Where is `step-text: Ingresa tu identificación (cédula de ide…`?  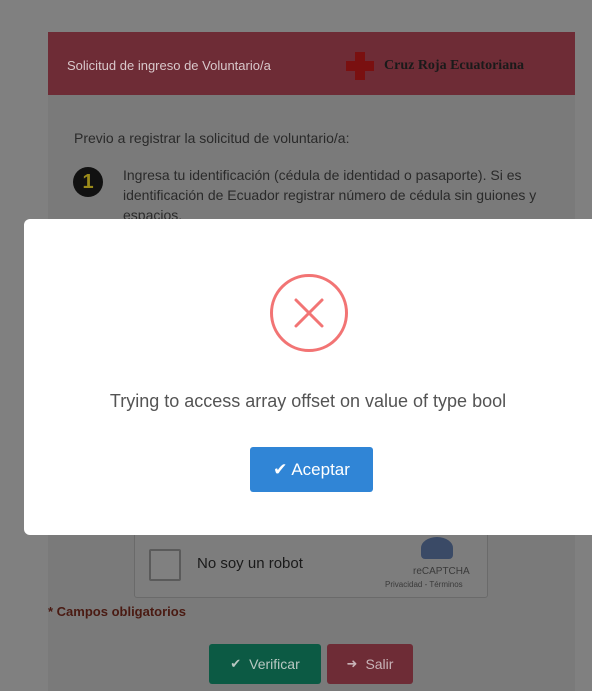
step-text: Ingresa tu identificación (cédula de ide… is located at coordinates (330, 195).